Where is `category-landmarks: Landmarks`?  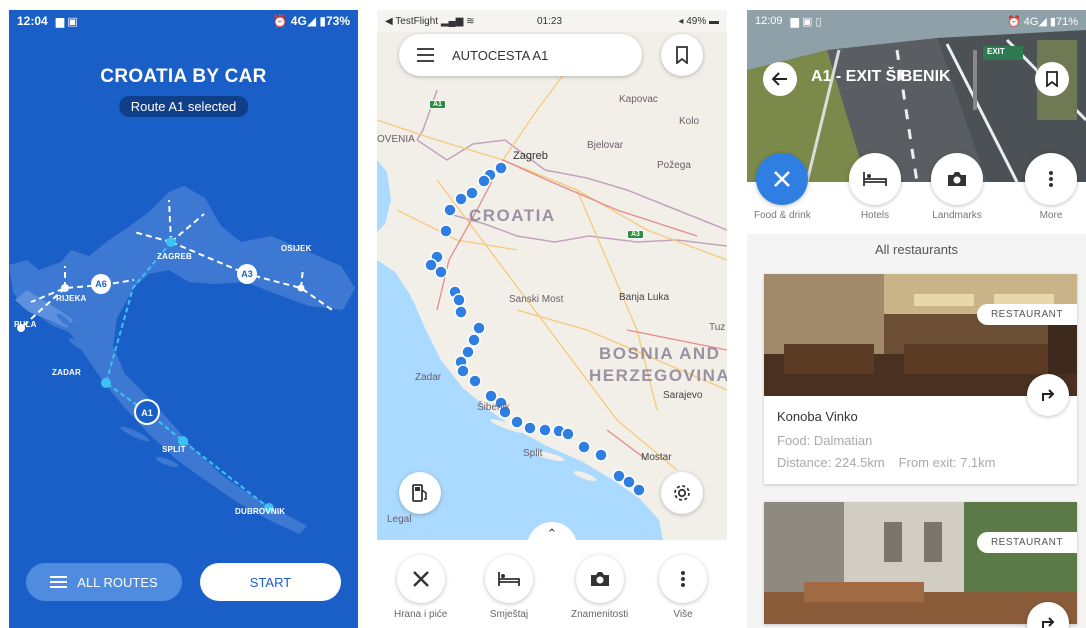 category-landmarks: Landmarks is located at coordinates (957, 187).